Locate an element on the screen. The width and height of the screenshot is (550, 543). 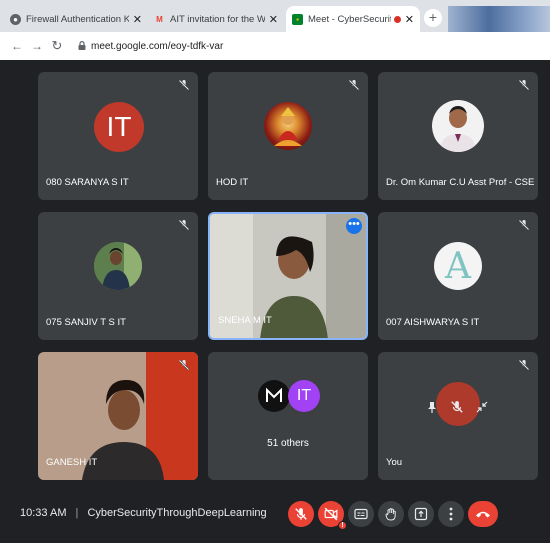
participant-tile: A 007 AISHWARYA S IT is located at coordinates (458, 276).